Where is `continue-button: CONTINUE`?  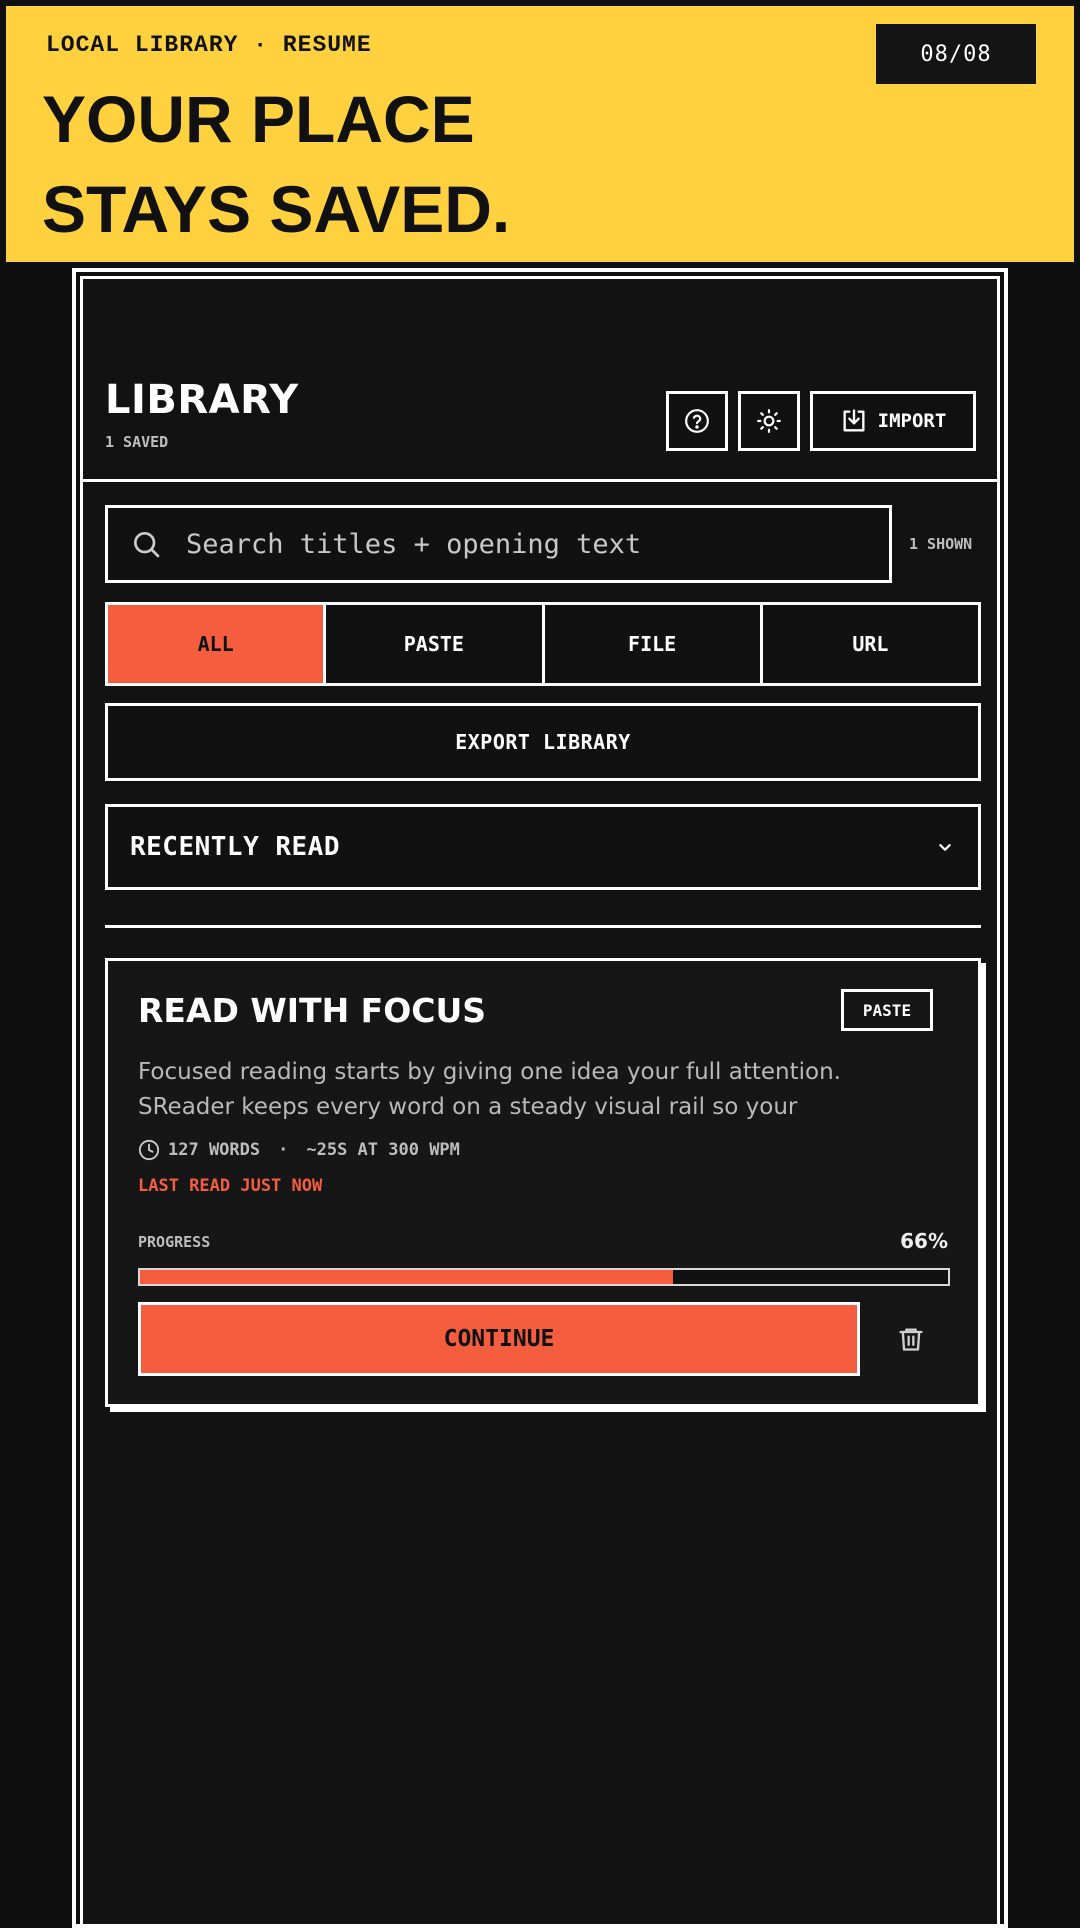 continue-button: CONTINUE is located at coordinates (499, 1339).